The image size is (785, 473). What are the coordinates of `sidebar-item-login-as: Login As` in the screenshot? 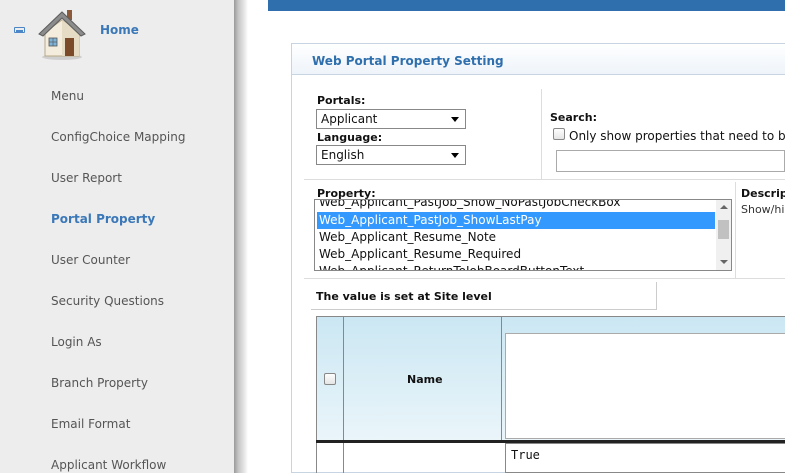 It's located at (76, 342).